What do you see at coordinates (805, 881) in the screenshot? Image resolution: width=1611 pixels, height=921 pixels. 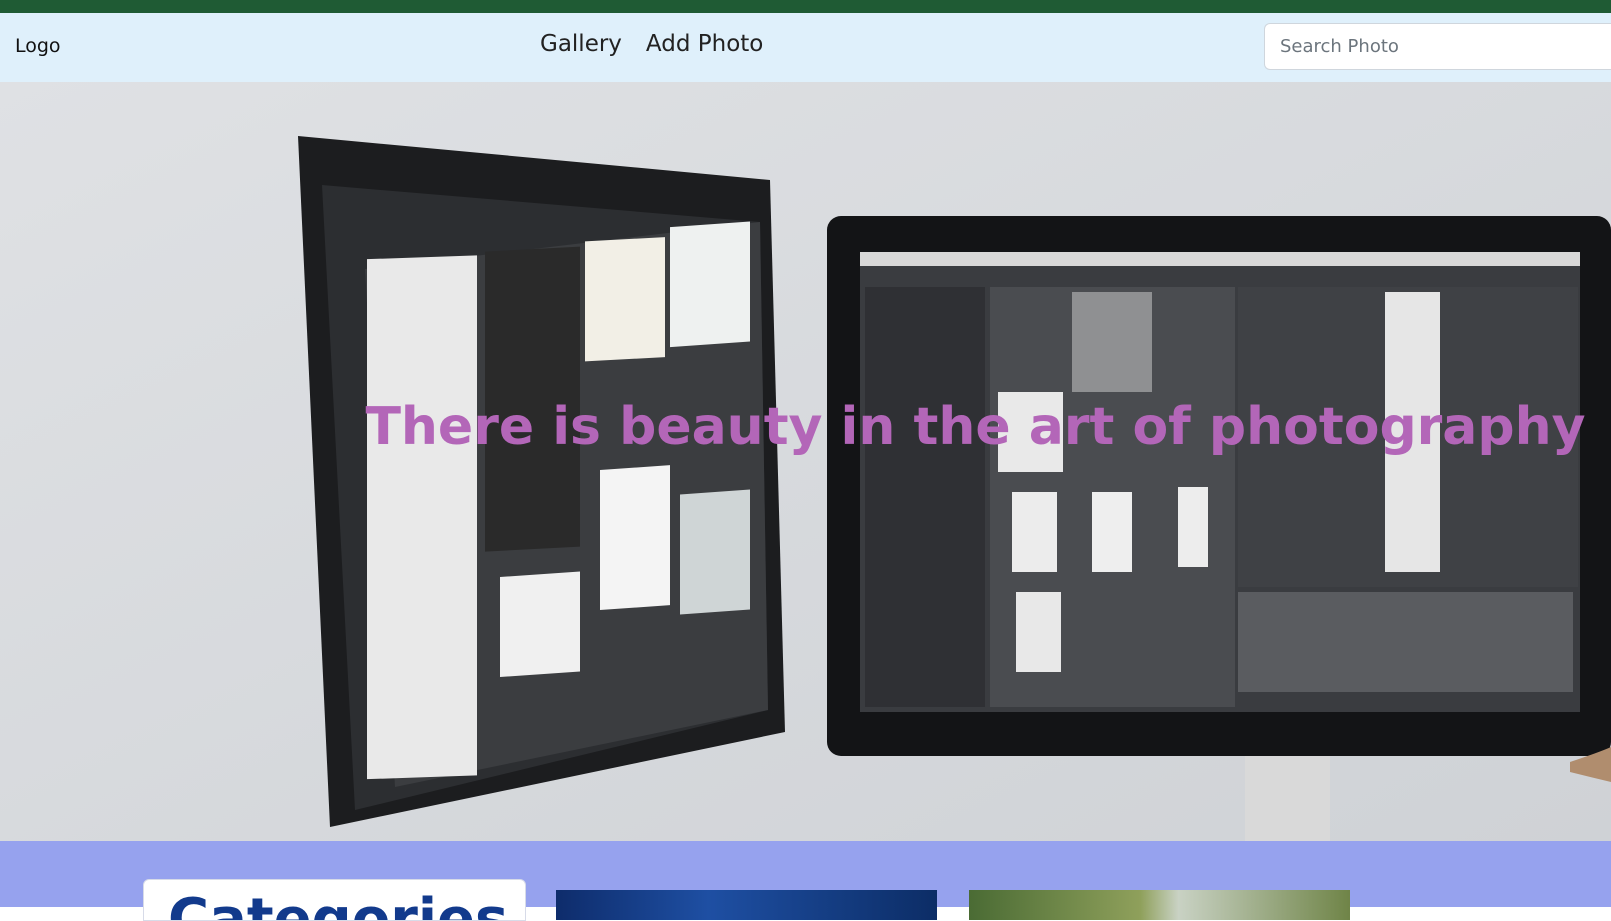 I see `categories-section: Categories` at bounding box center [805, 881].